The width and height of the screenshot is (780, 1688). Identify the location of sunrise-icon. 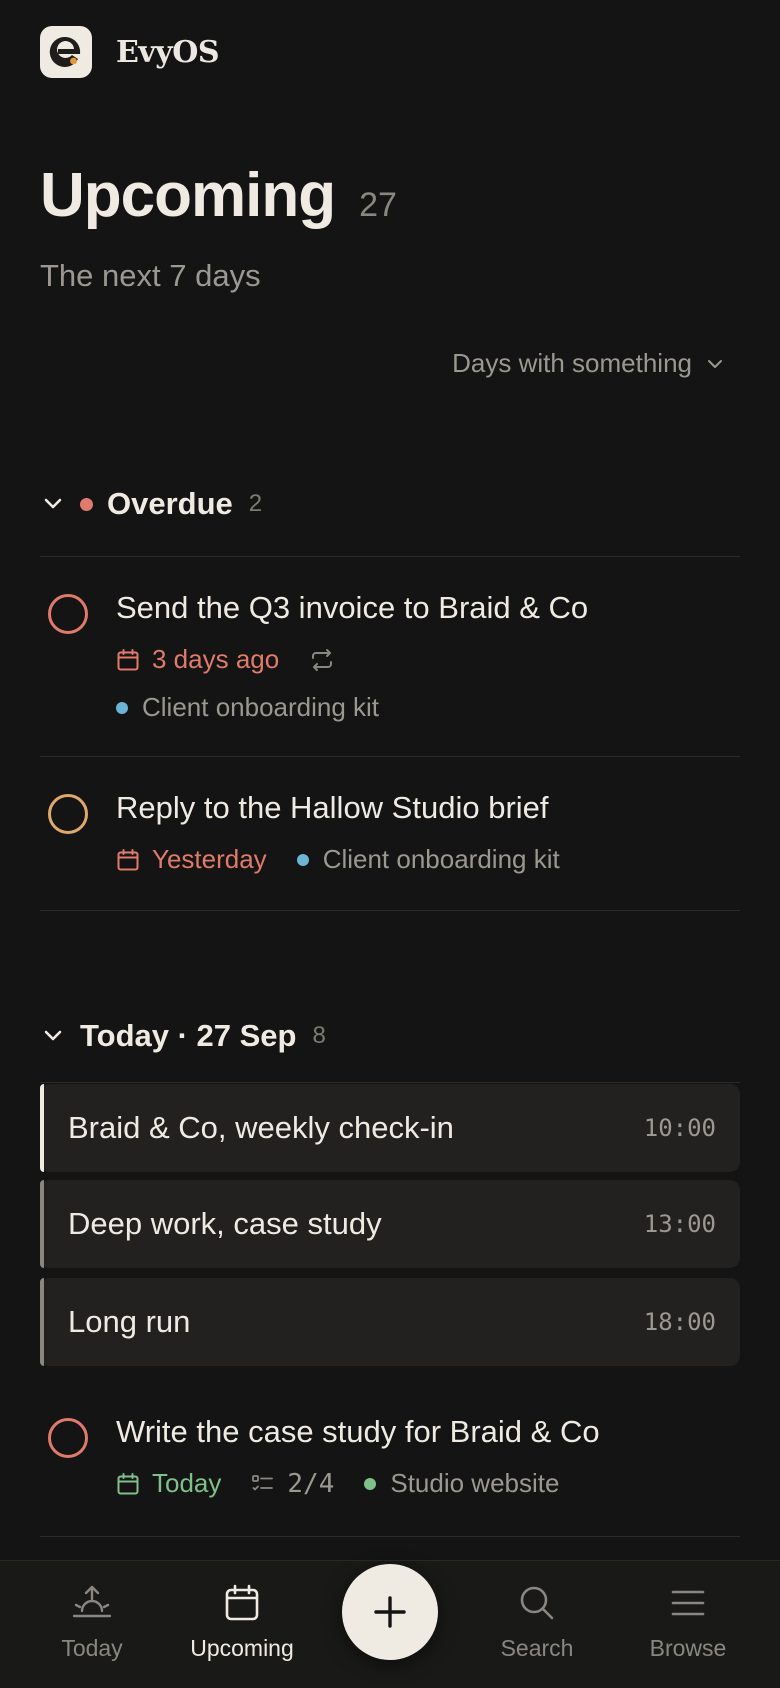
(92, 1601).